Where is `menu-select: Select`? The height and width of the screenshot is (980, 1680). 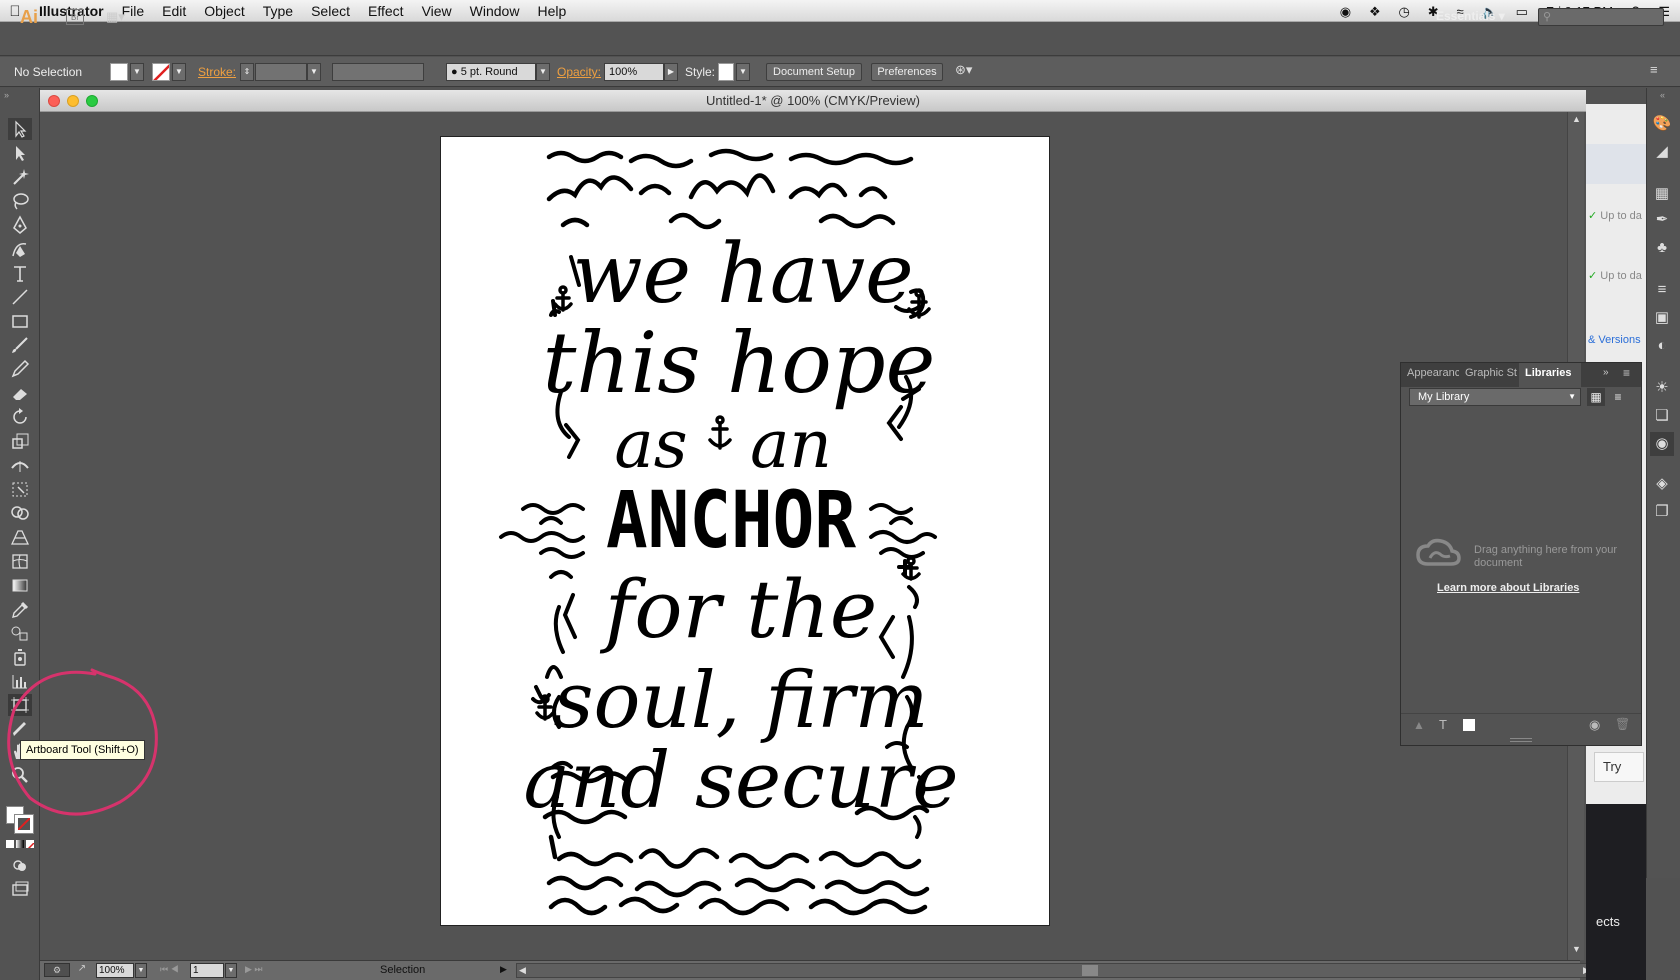 menu-select: Select is located at coordinates (330, 11).